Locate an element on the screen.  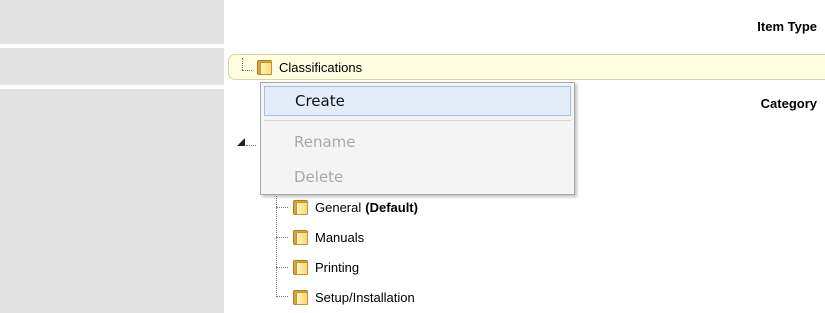
tree-node-label: General is located at coordinates (338, 207).